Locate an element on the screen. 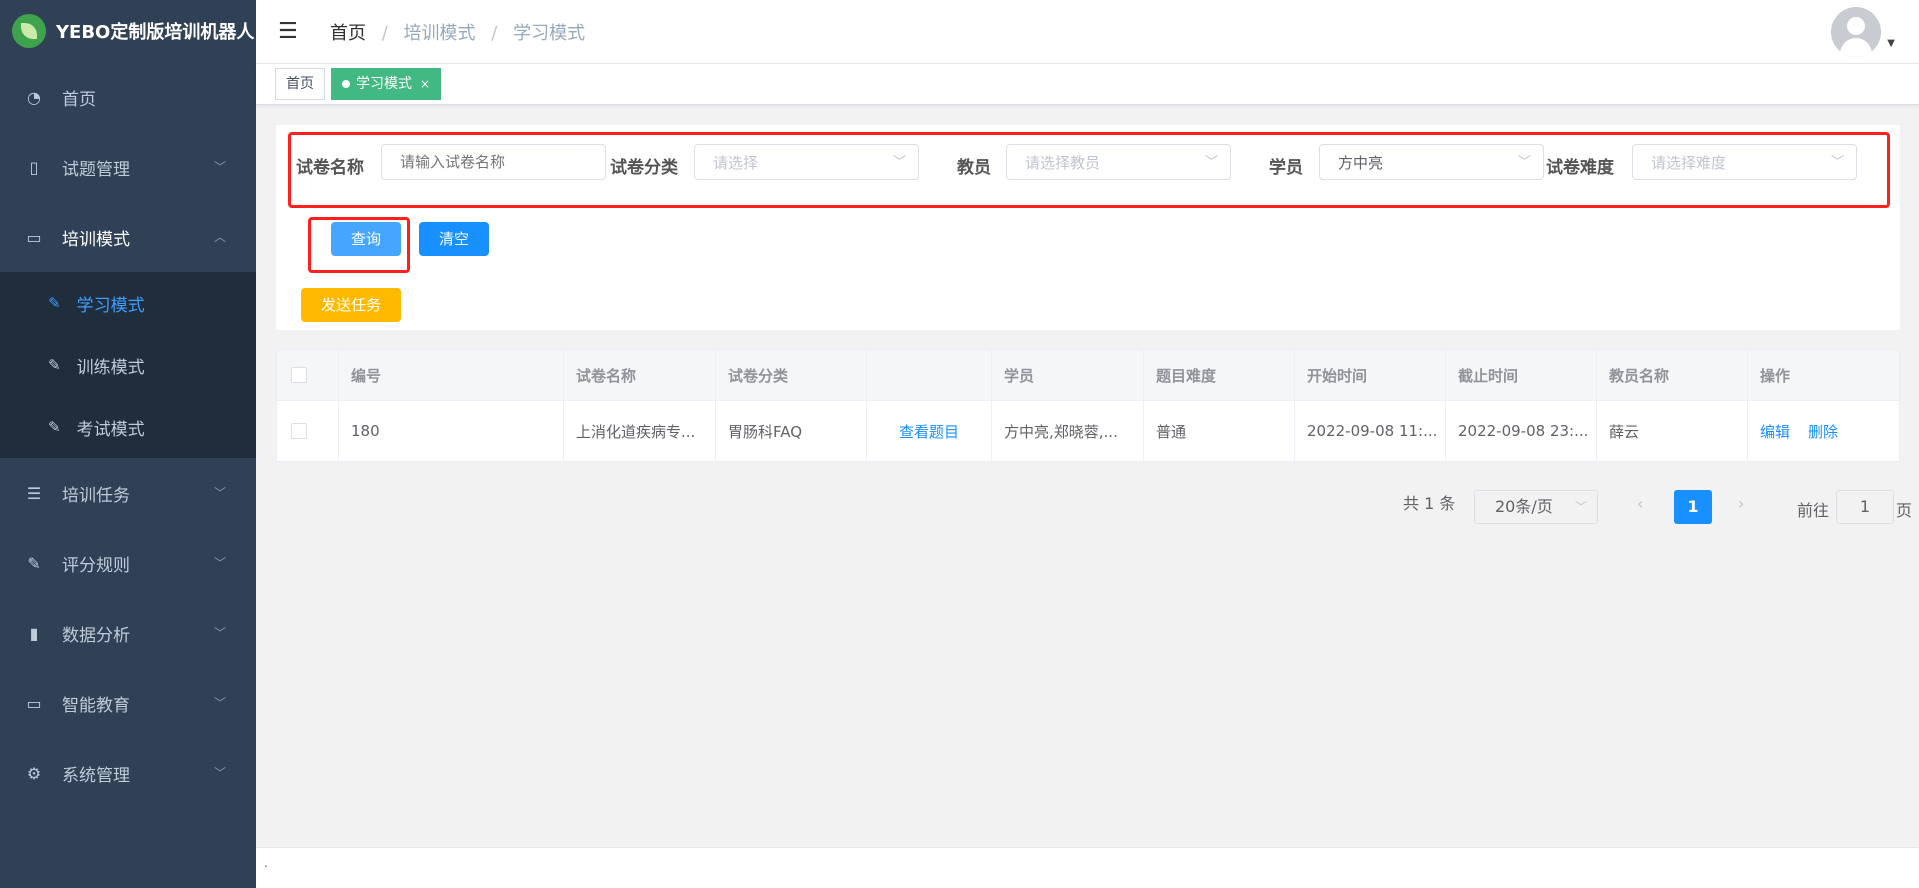 The width and height of the screenshot is (1919, 888). paper-category-label: 试卷分类 is located at coordinates (644, 168).